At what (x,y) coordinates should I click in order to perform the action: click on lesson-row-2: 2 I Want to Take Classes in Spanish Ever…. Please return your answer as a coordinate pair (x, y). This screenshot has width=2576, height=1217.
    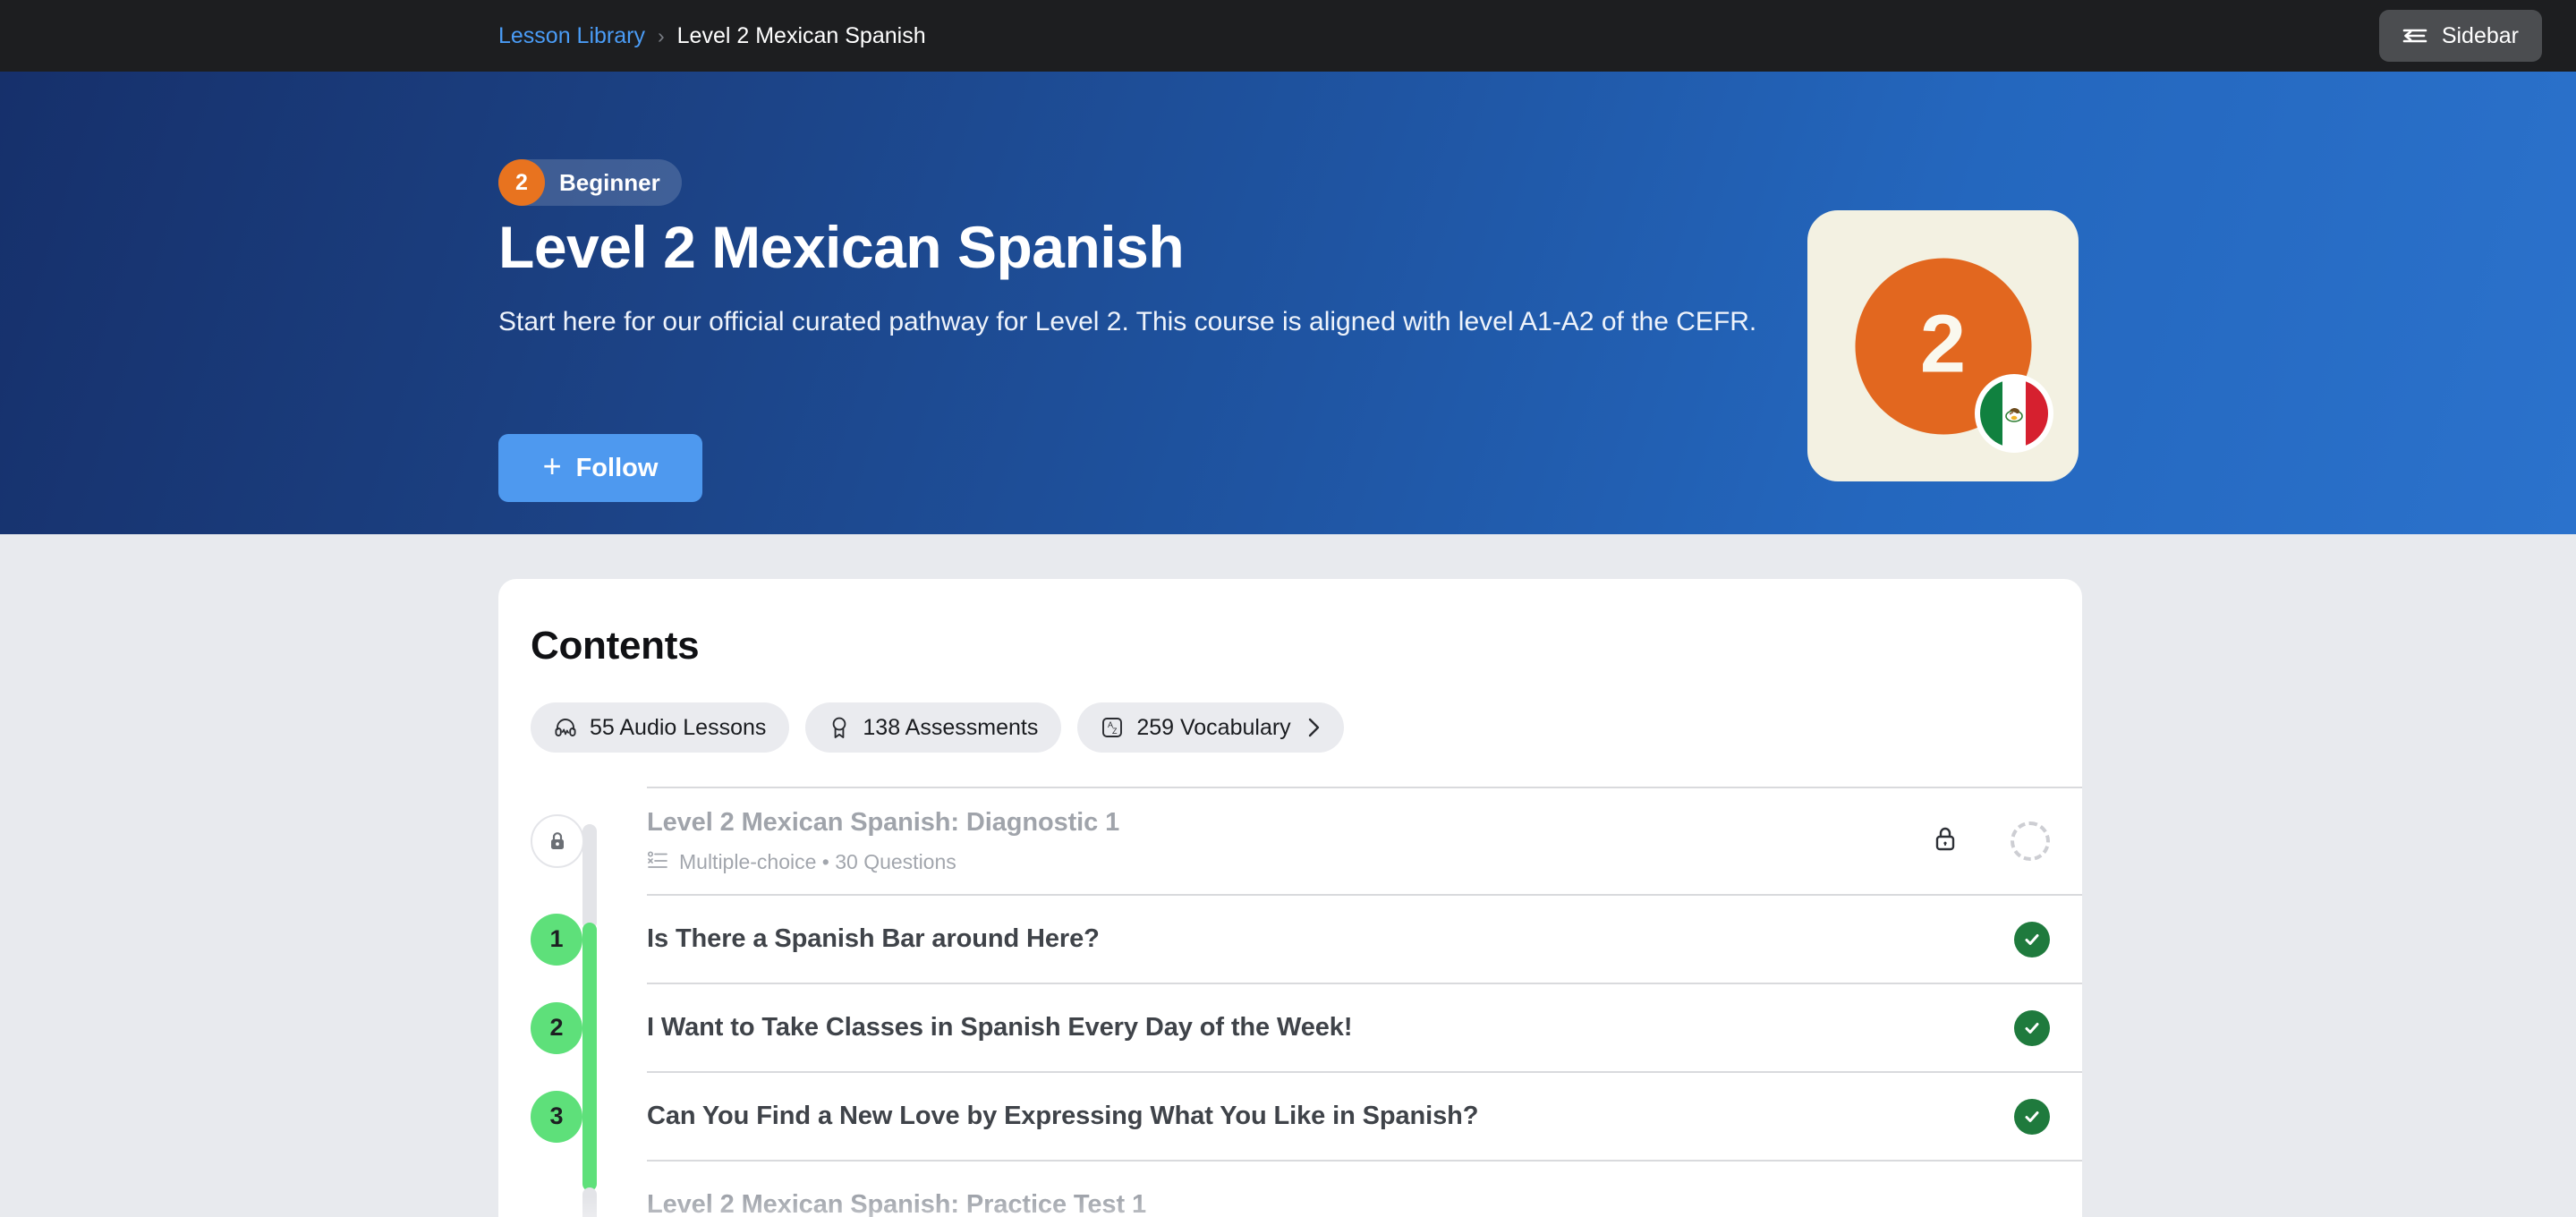
    Looking at the image, I should click on (1306, 1027).